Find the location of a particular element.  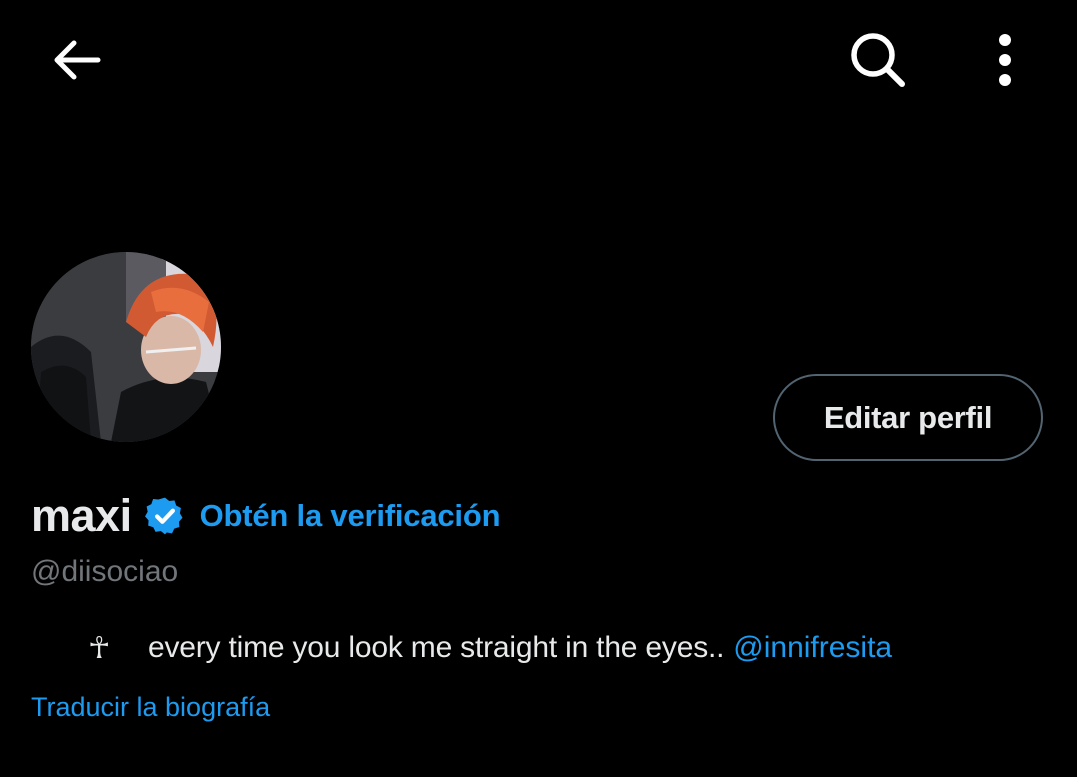

display-name: maxi is located at coordinates (81, 515).